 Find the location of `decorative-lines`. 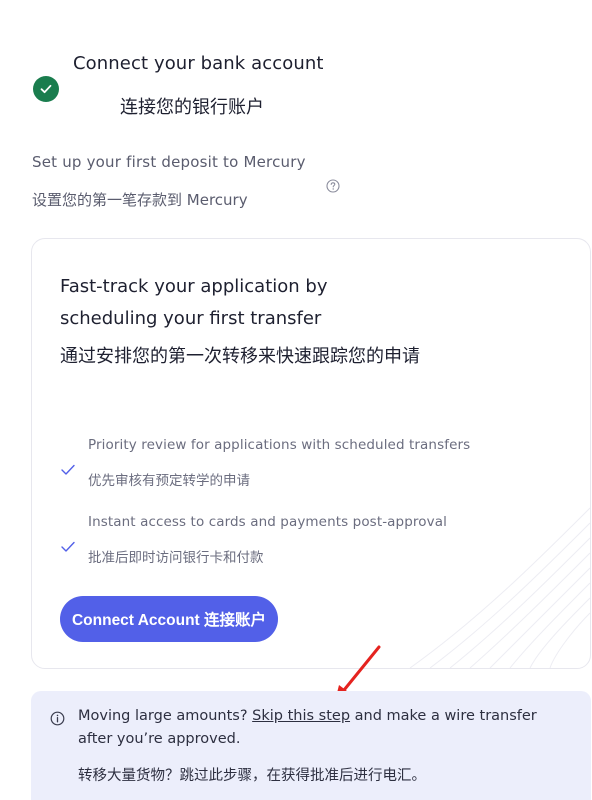

decorative-lines is located at coordinates (499, 587).